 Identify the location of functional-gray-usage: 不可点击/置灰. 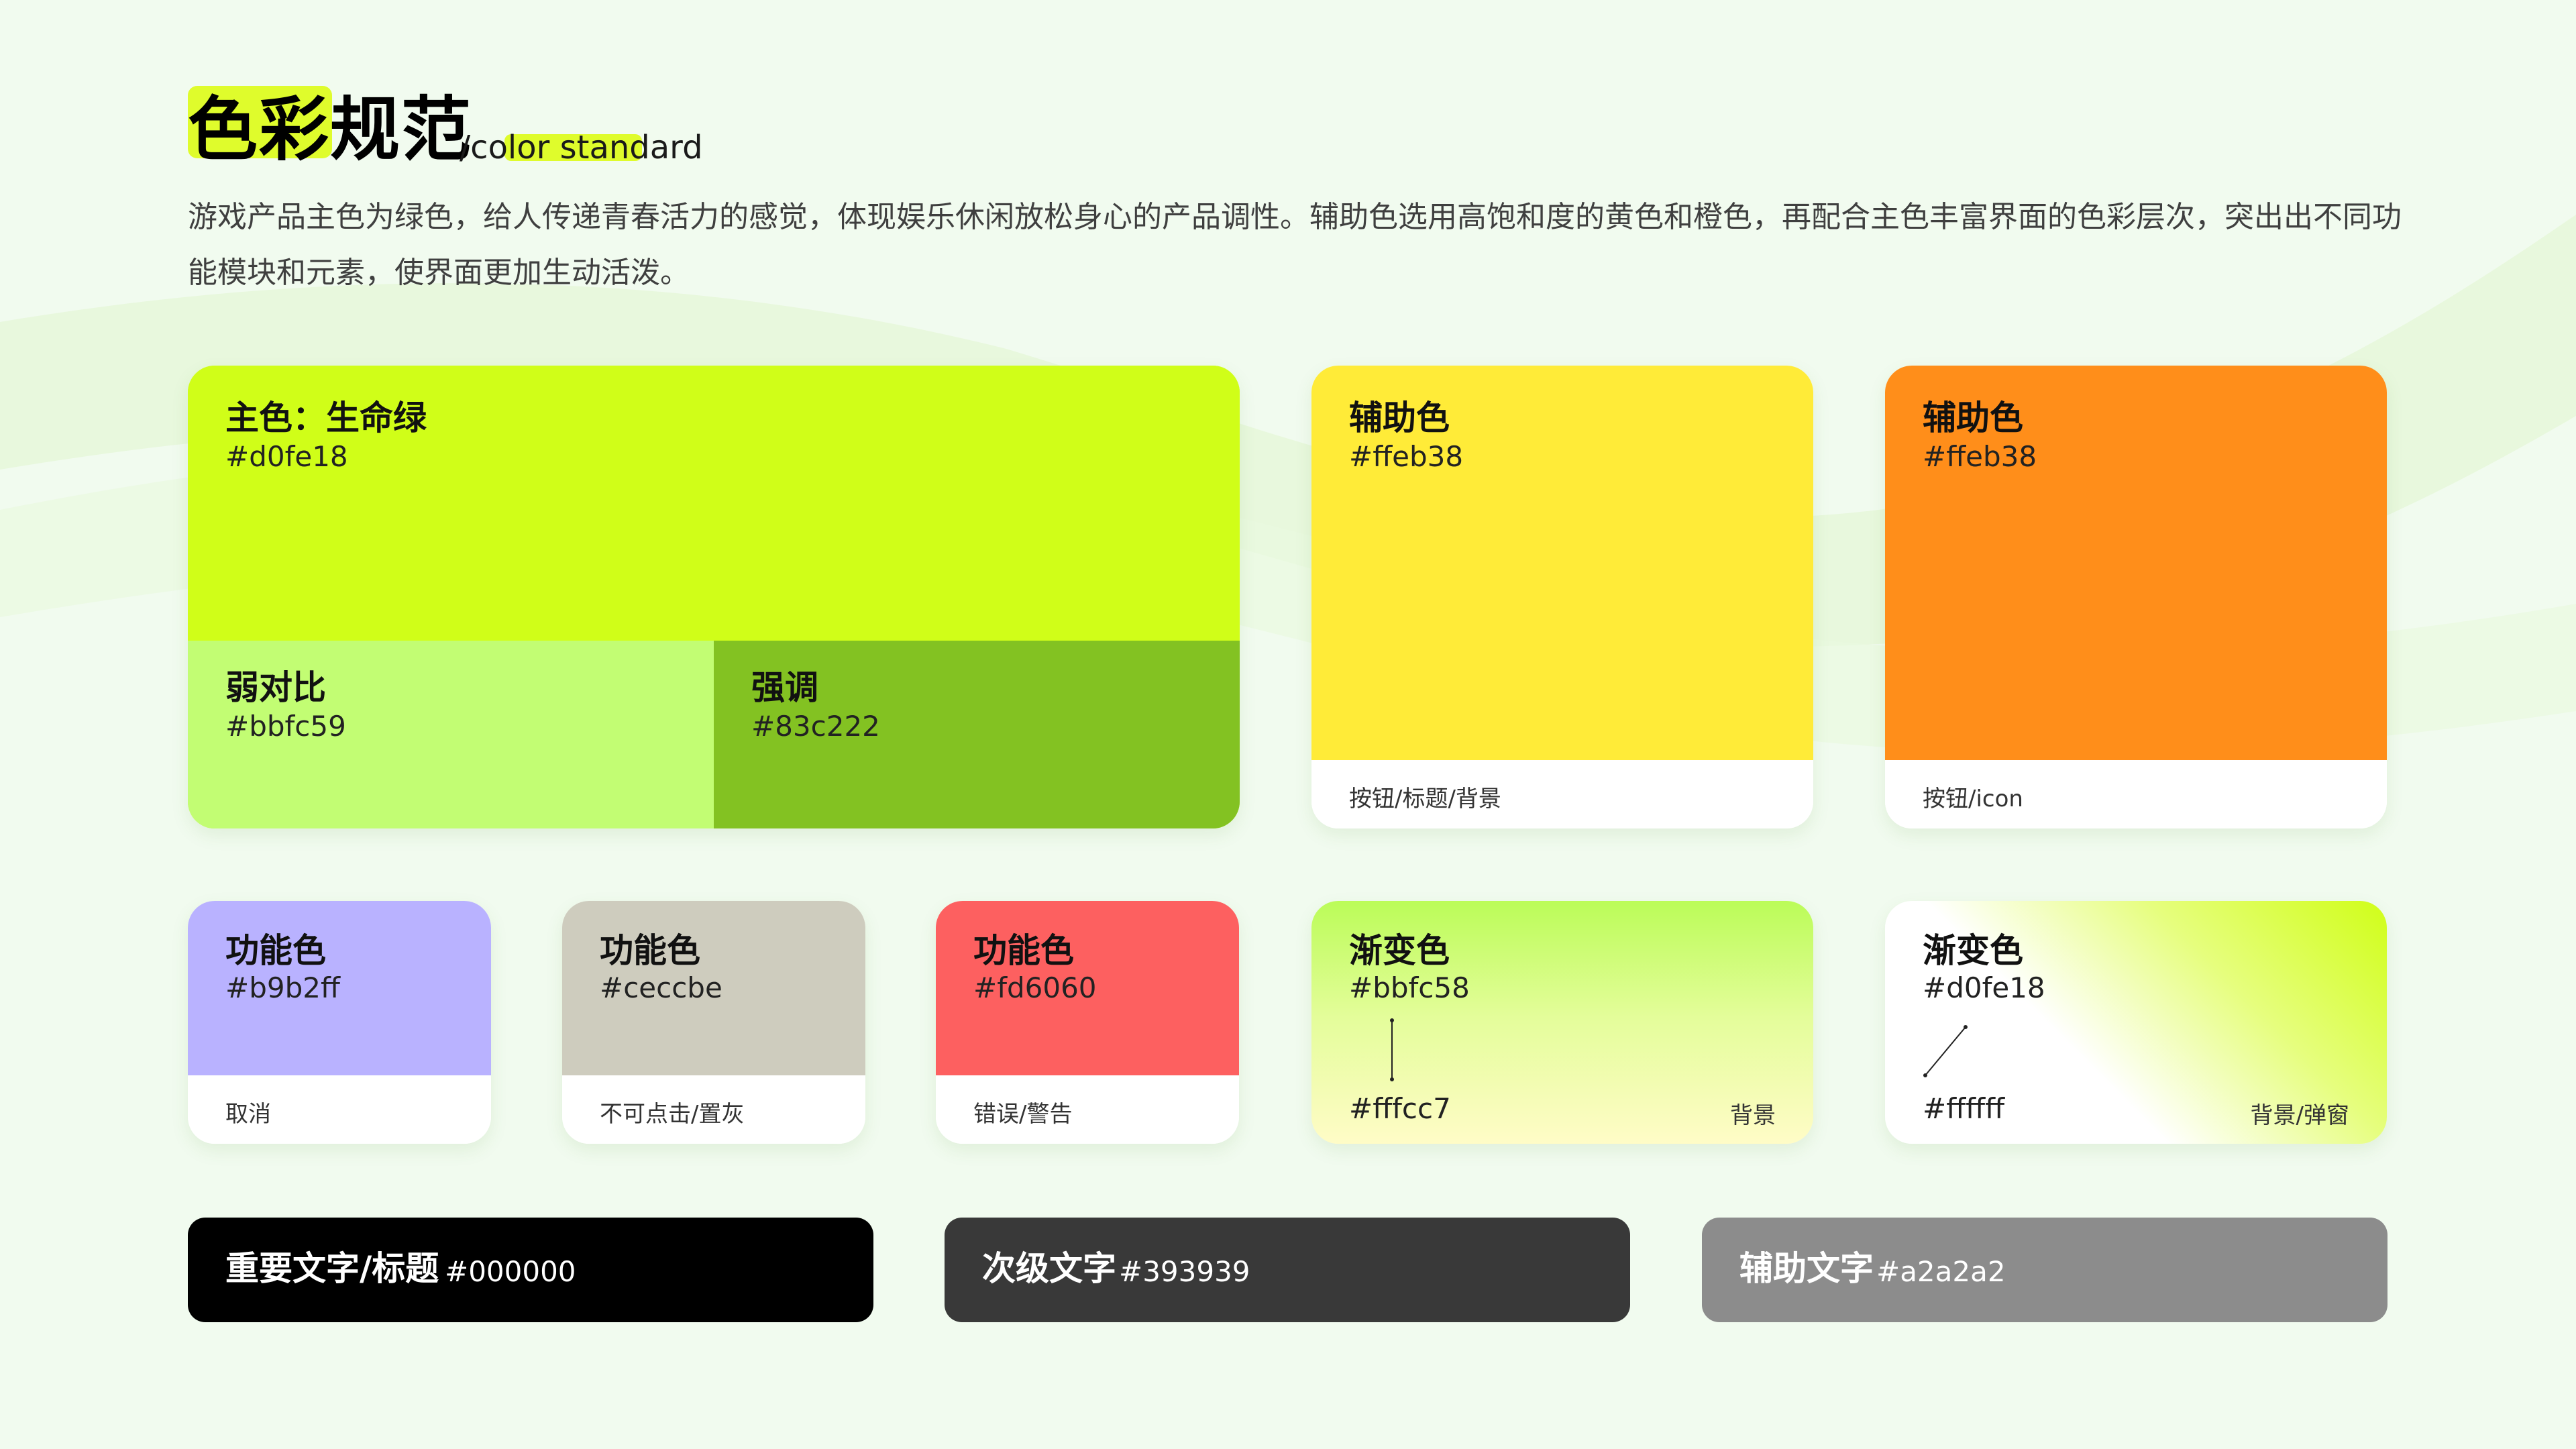
(672, 1114).